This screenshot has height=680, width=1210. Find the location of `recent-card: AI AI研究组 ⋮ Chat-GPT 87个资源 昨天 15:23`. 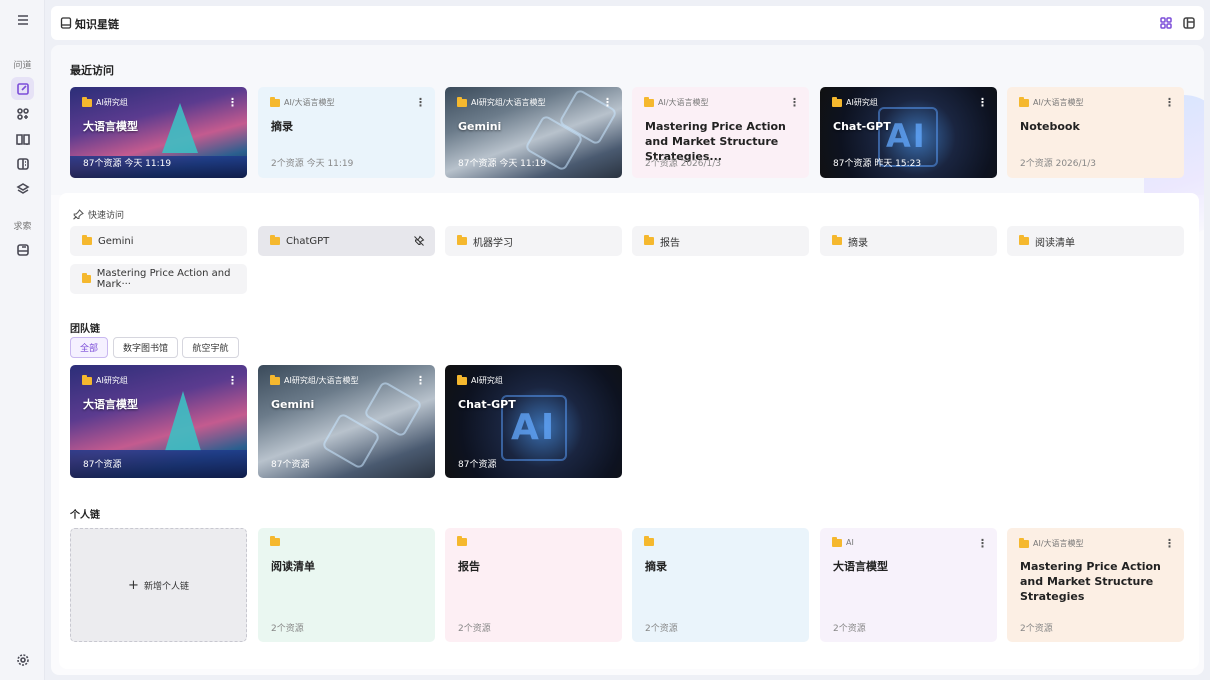

recent-card: AI AI研究组 ⋮ Chat-GPT 87个资源 昨天 15:23 is located at coordinates (908, 132).